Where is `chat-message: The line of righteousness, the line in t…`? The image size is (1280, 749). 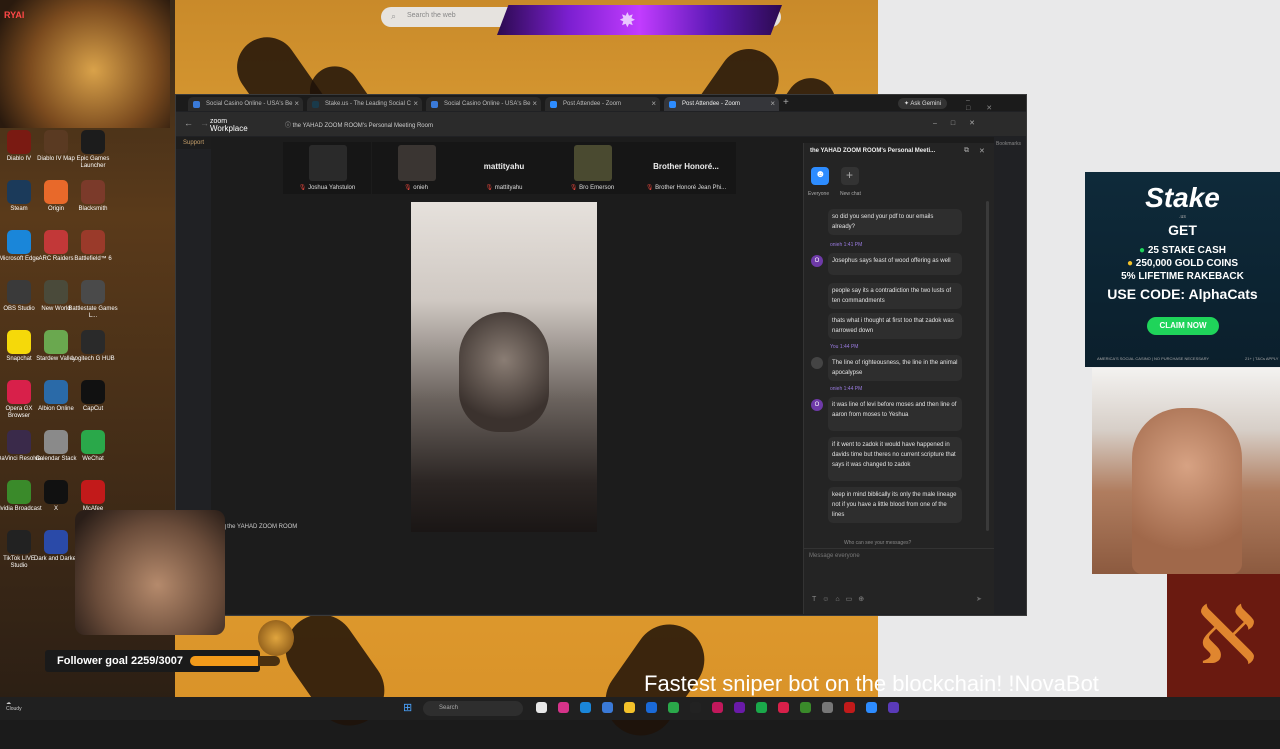 chat-message: The line of righteousness, the line in t… is located at coordinates (895, 368).